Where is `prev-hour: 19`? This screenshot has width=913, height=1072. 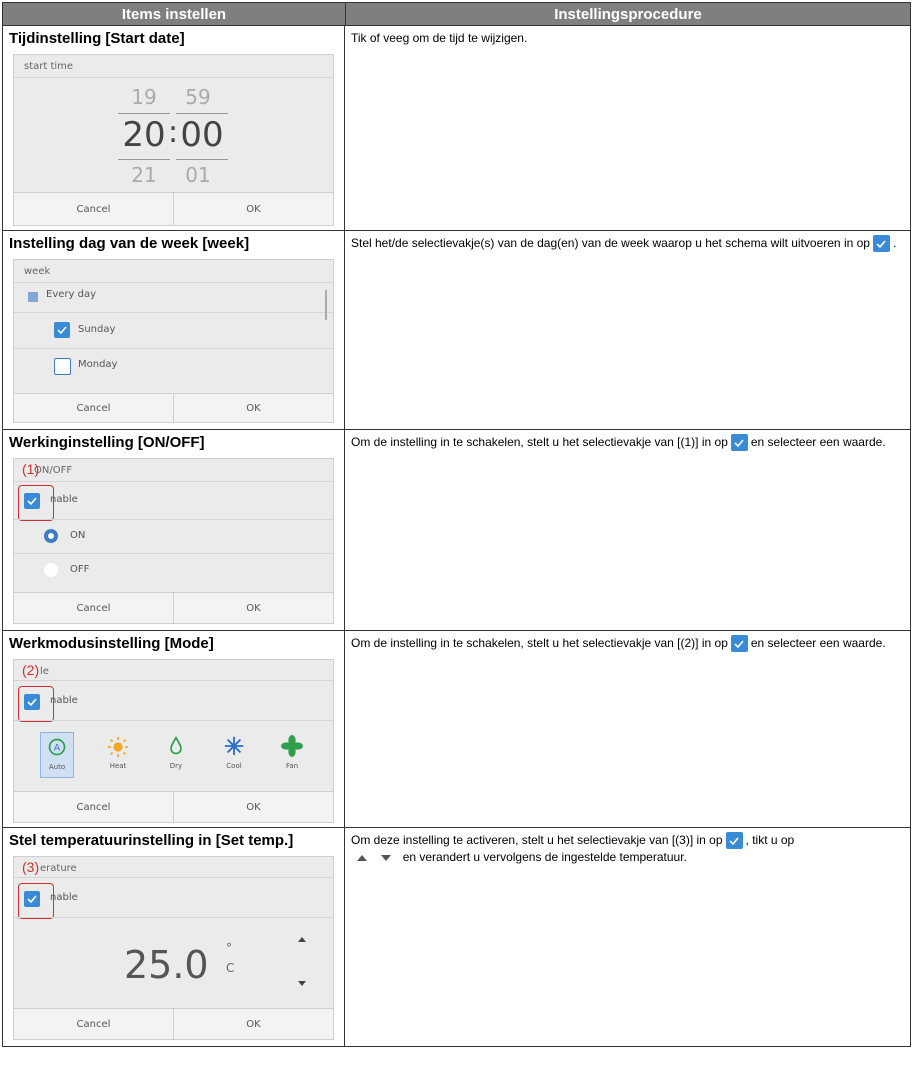 prev-hour: 19 is located at coordinates (144, 97).